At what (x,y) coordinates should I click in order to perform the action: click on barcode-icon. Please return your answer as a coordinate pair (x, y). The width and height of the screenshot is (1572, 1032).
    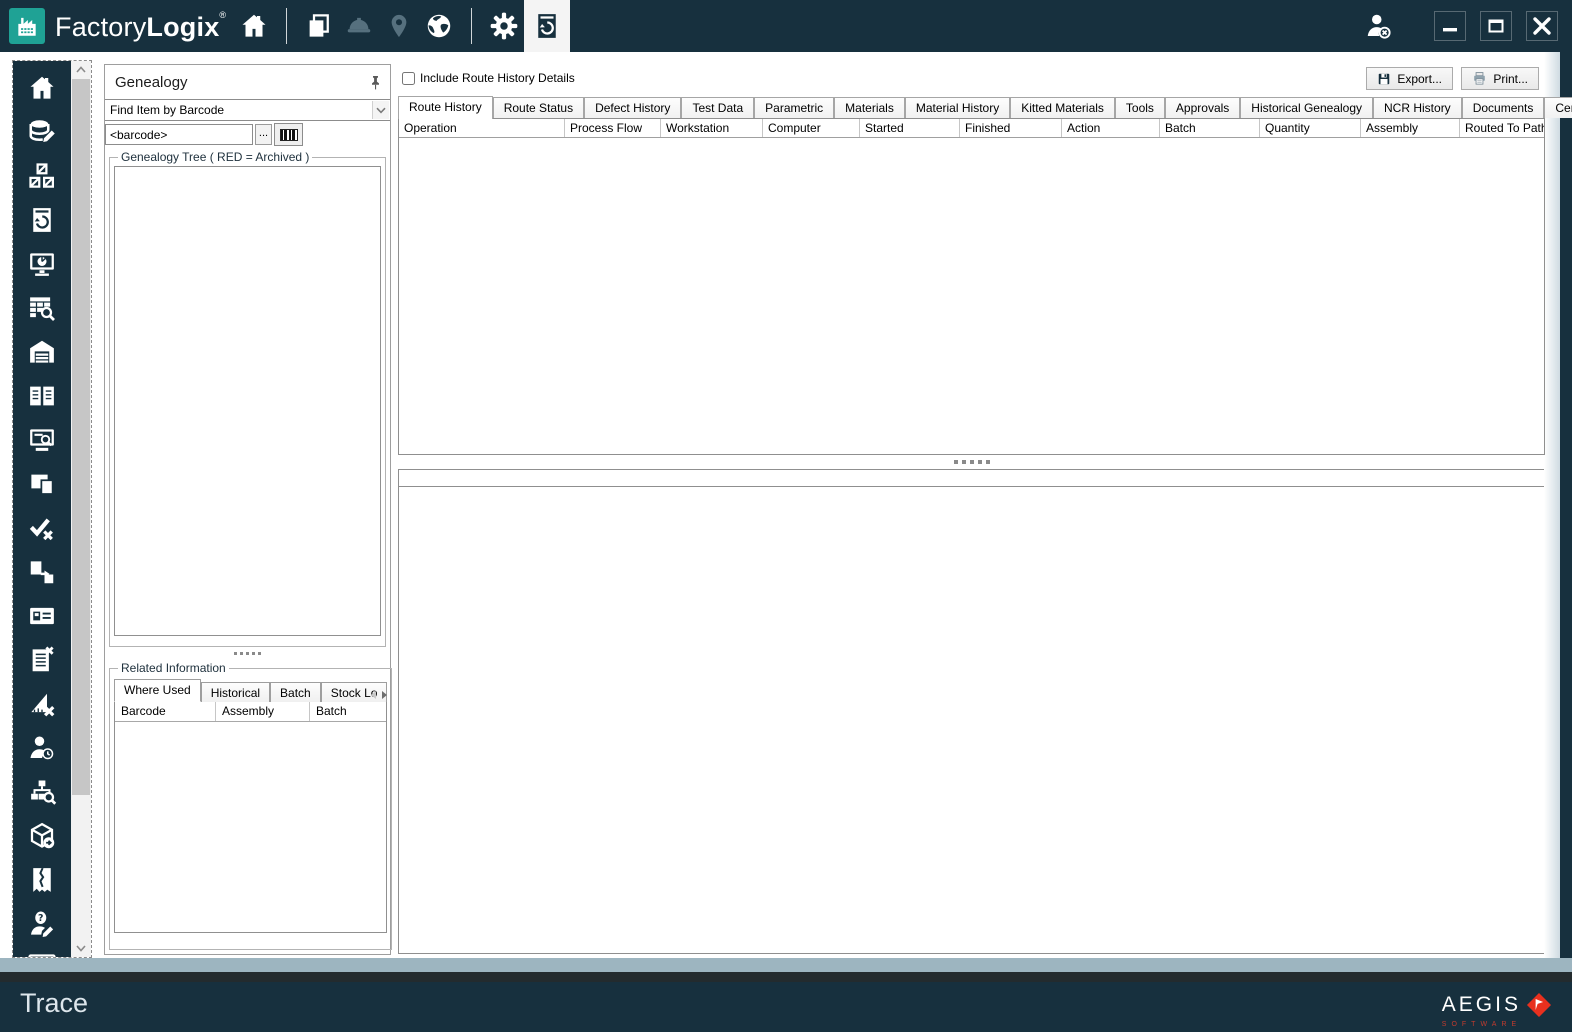
    Looking at the image, I should click on (288, 134).